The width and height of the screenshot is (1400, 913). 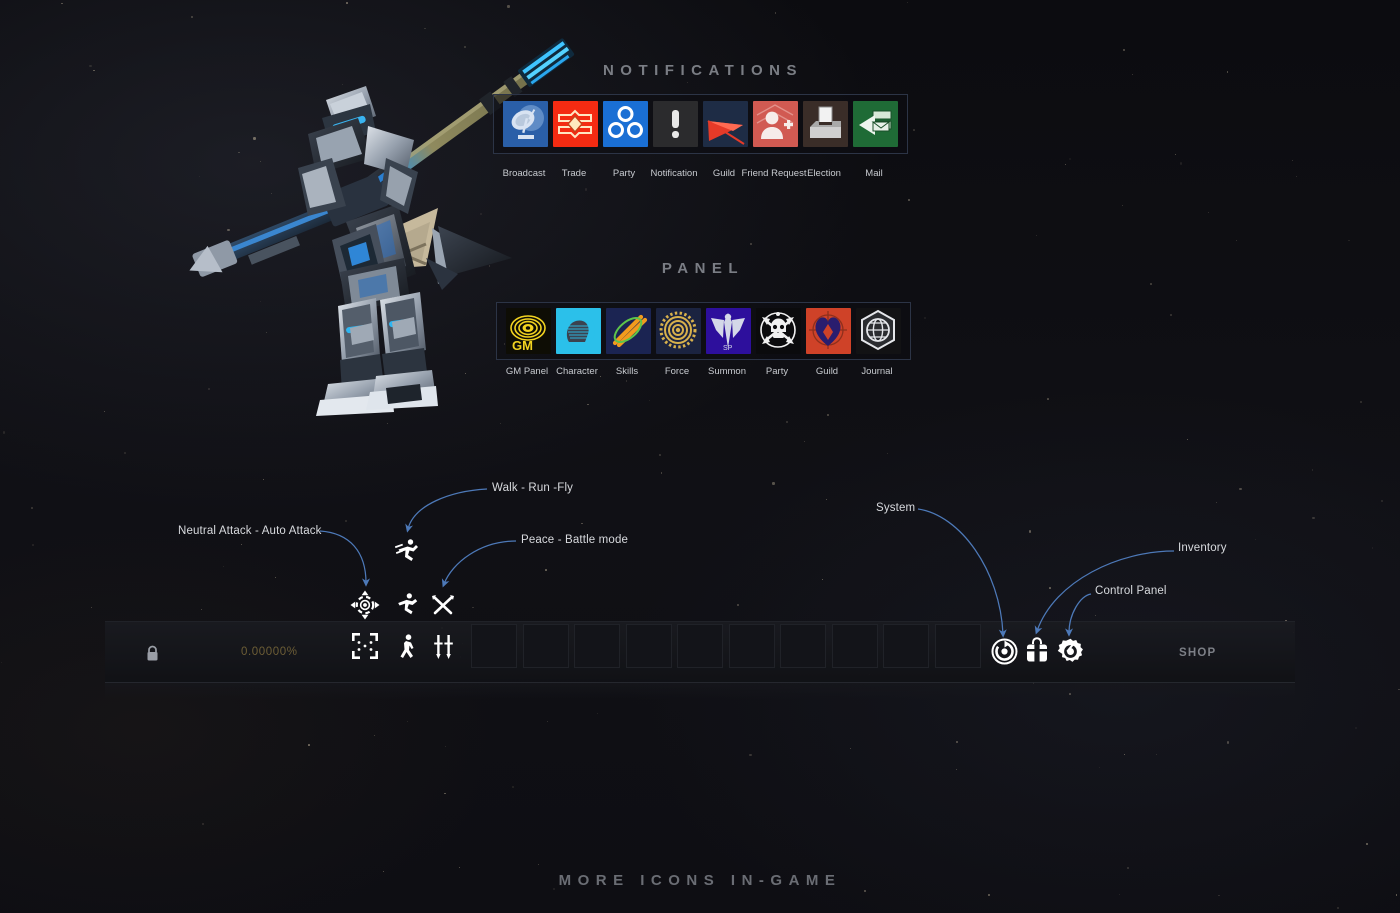 I want to click on trade-arrows-icon, so click(x=575, y=124).